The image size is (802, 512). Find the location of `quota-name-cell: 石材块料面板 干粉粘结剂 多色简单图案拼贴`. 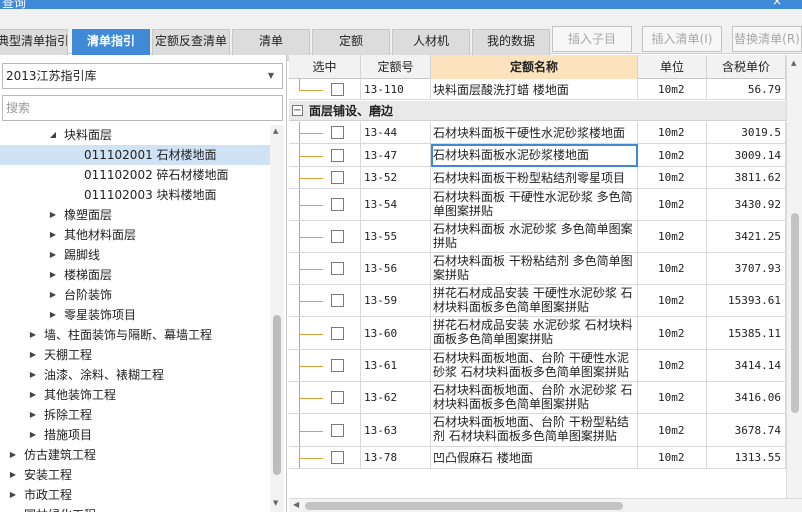

quota-name-cell: 石材块料面板 干粉粘结剂 多色简单图案拼贴 is located at coordinates (534, 269).